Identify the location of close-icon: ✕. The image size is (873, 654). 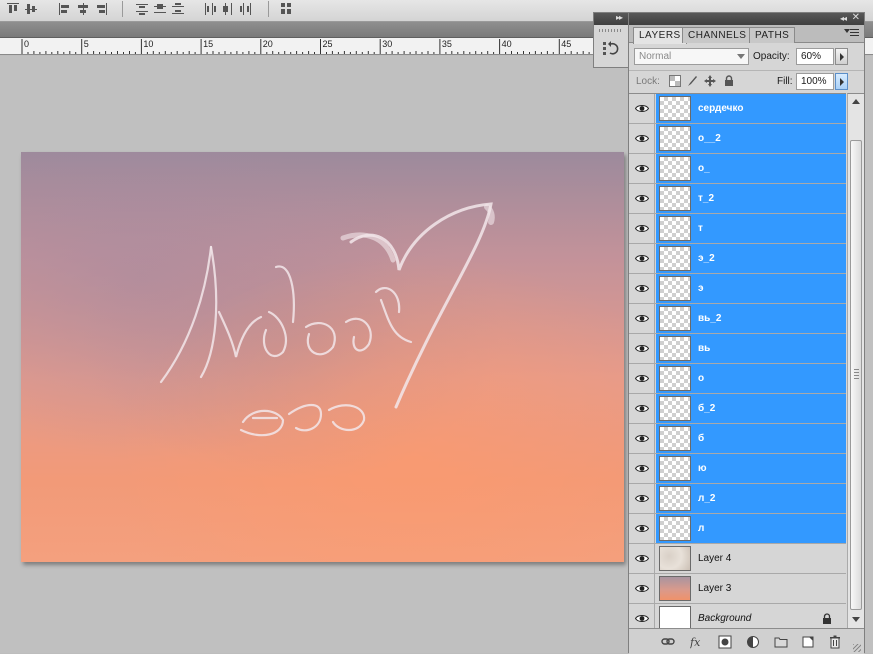
(856, 17).